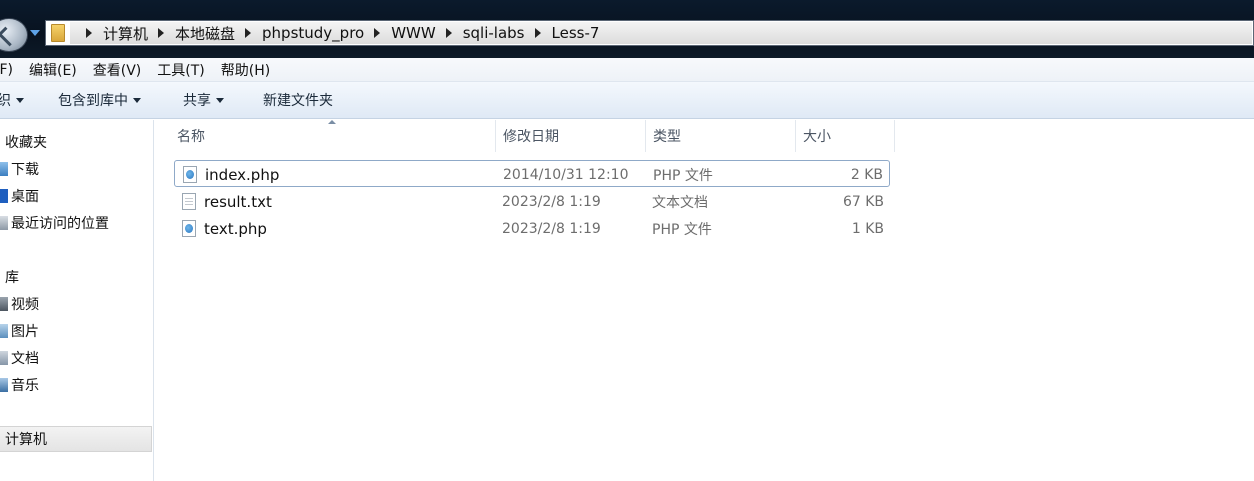  What do you see at coordinates (4, 385) in the screenshot?
I see `music-icon` at bounding box center [4, 385].